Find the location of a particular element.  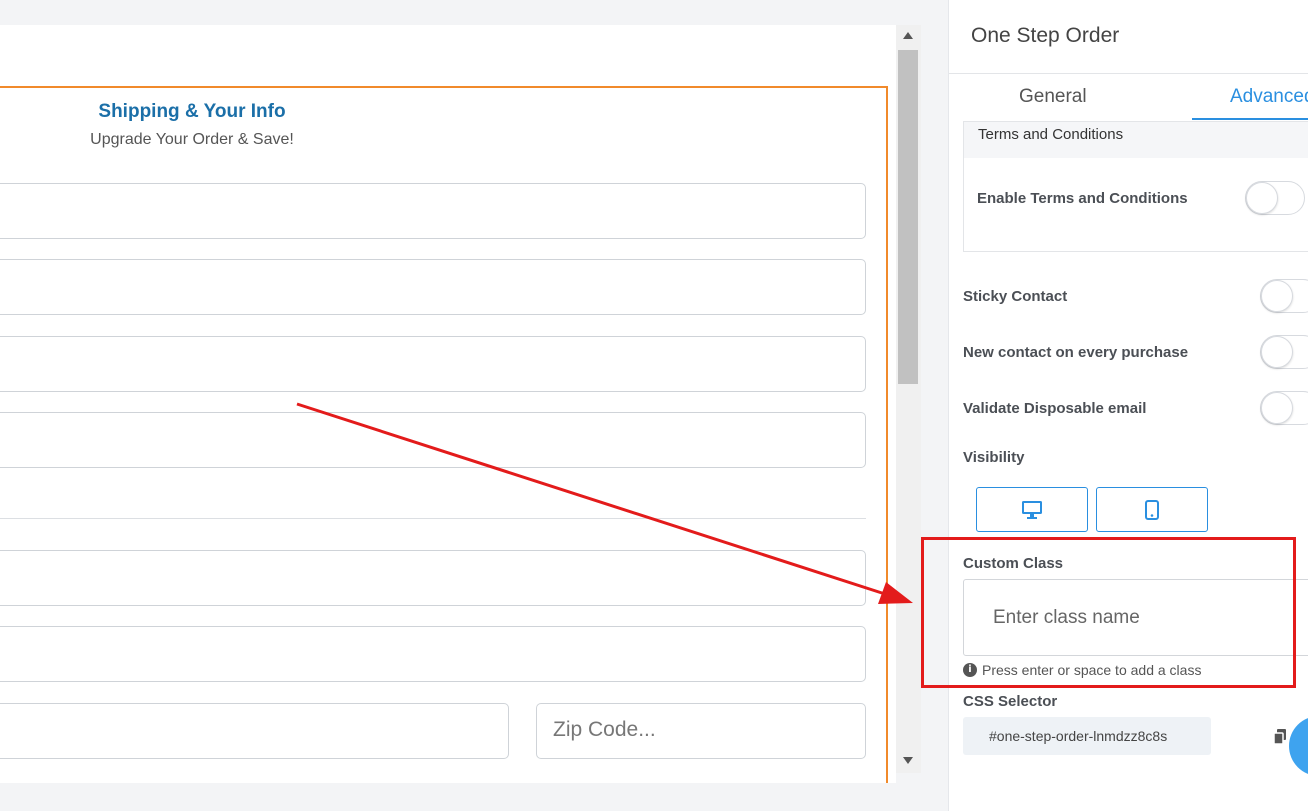

canvas-scrollbar is located at coordinates (908, 399).